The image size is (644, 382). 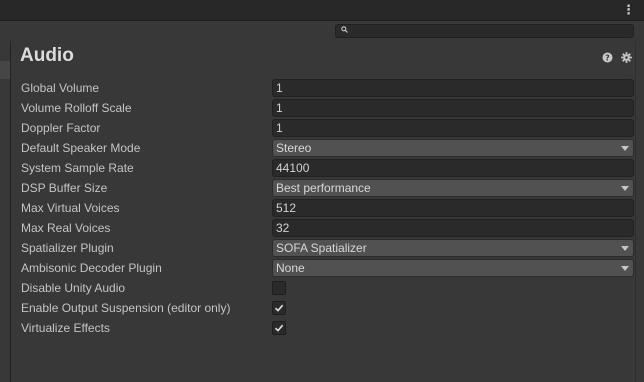 What do you see at coordinates (77, 168) in the screenshot?
I see `setting-label: System Sample Rate` at bounding box center [77, 168].